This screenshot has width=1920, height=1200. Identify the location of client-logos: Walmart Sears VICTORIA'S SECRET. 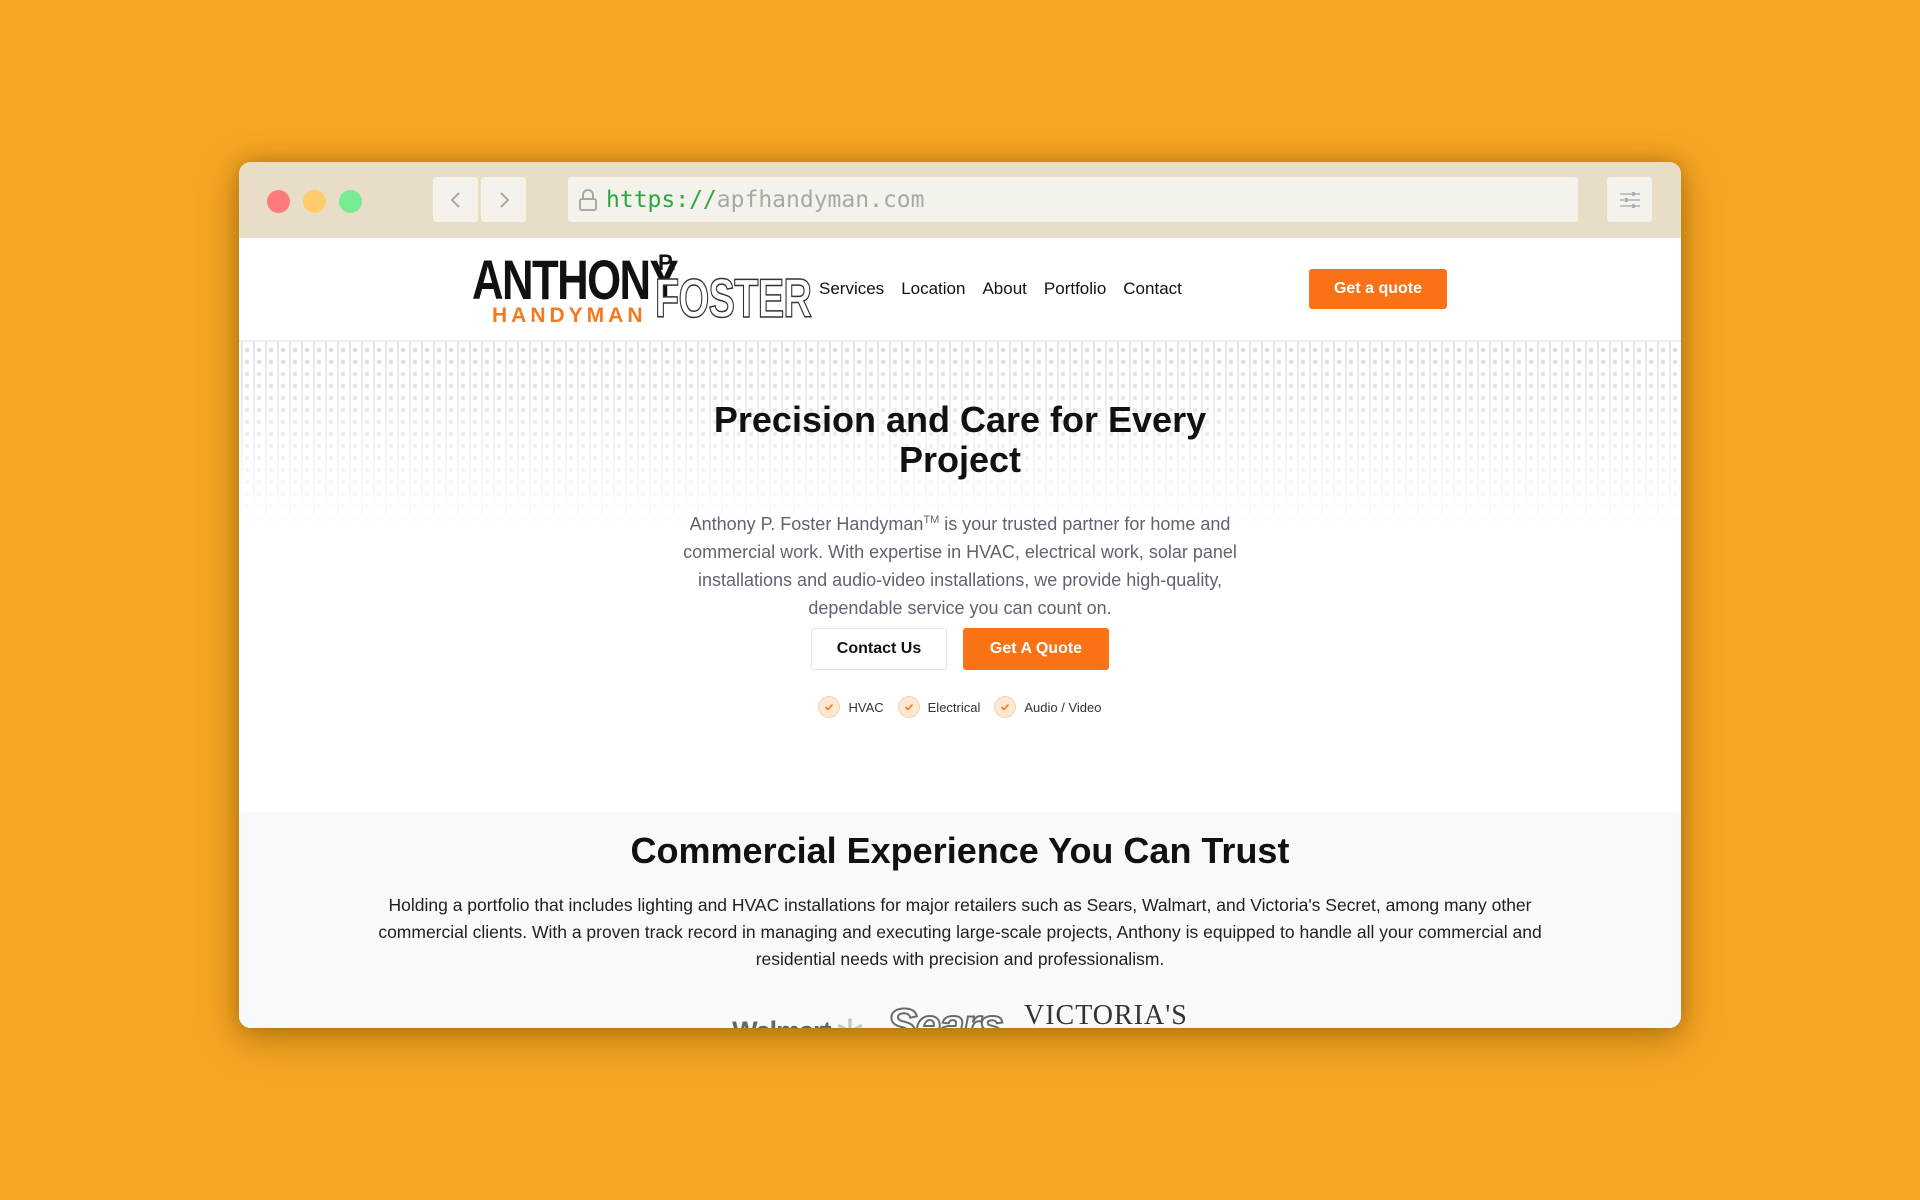
(960, 1014).